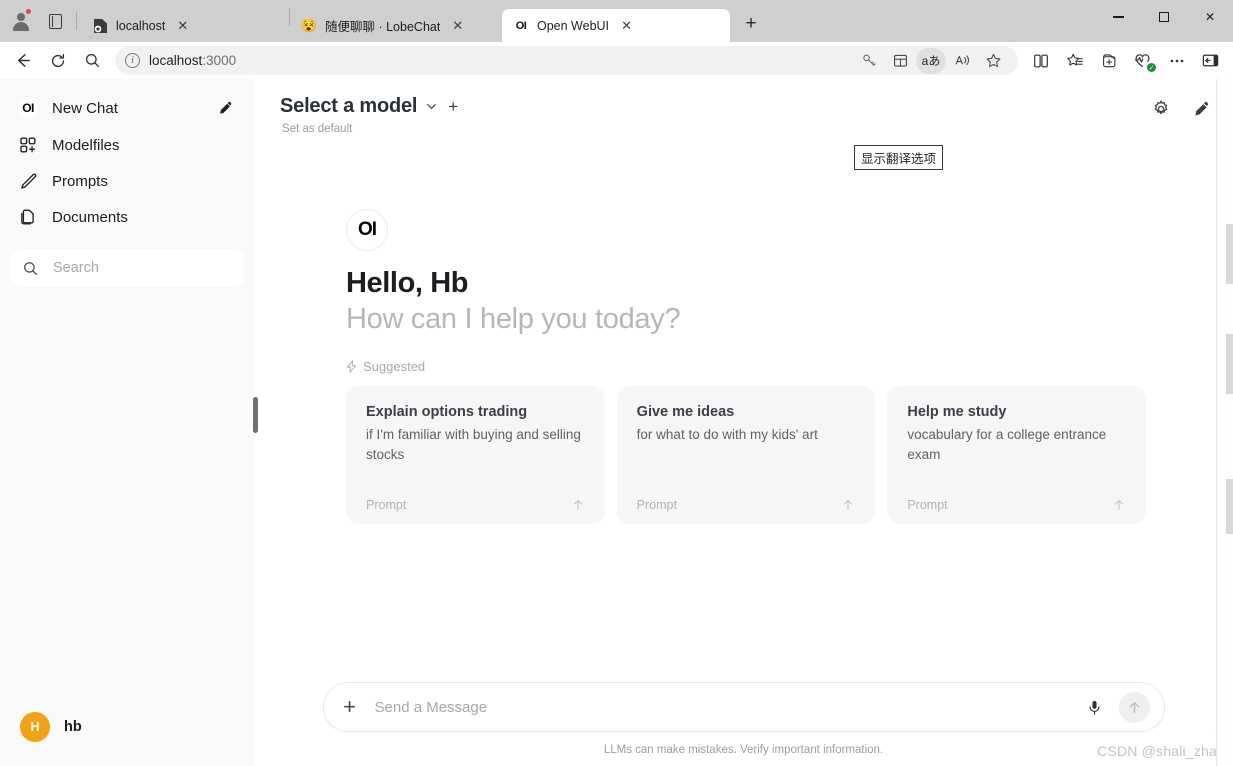  What do you see at coordinates (1210, 60) in the screenshot?
I see `sidebar-toggle-icon` at bounding box center [1210, 60].